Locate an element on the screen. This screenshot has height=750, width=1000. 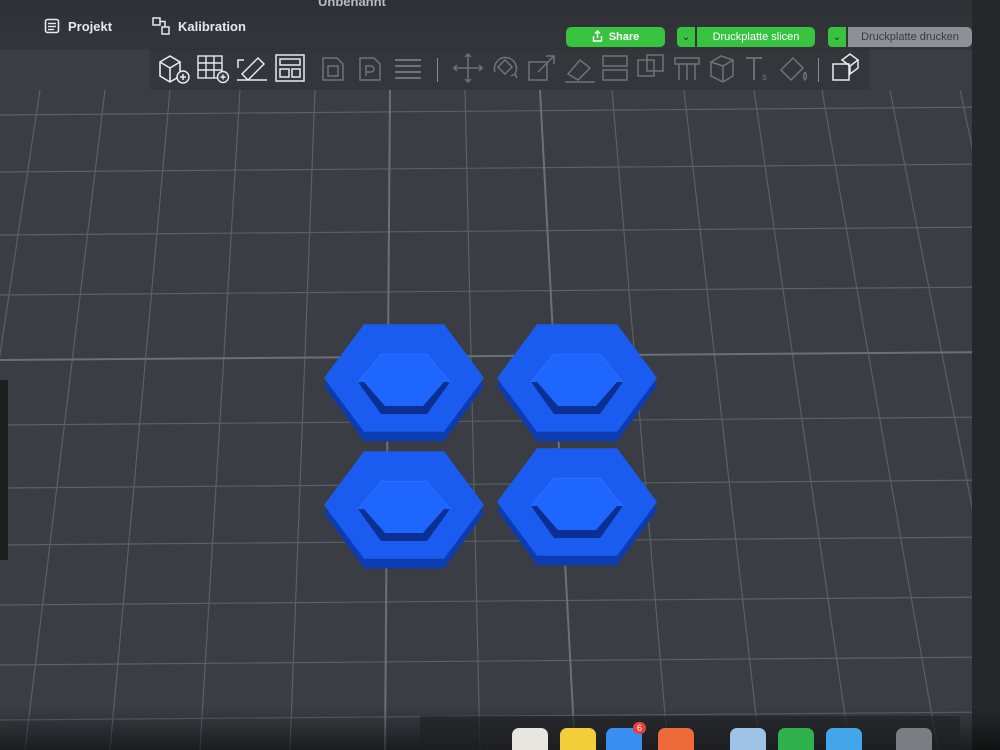
tab-label: Kalibration is located at coordinates (212, 26).